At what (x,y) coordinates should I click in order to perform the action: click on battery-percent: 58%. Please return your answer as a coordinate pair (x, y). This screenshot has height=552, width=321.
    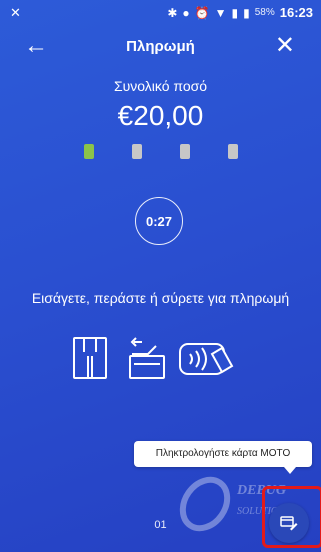
    Looking at the image, I should click on (264, 12).